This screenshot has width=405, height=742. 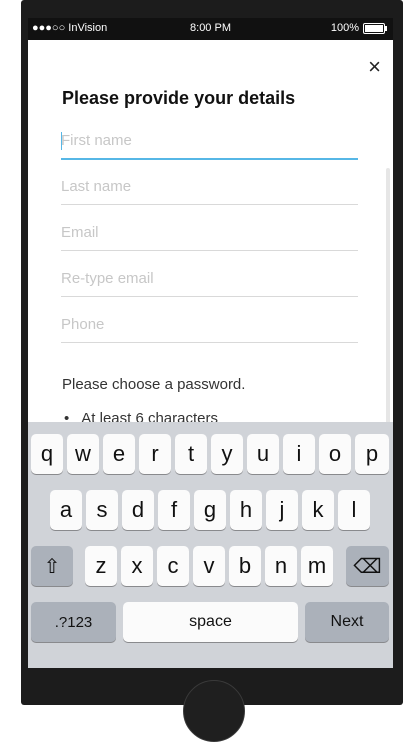 I want to click on key-n: n, so click(x=281, y=566).